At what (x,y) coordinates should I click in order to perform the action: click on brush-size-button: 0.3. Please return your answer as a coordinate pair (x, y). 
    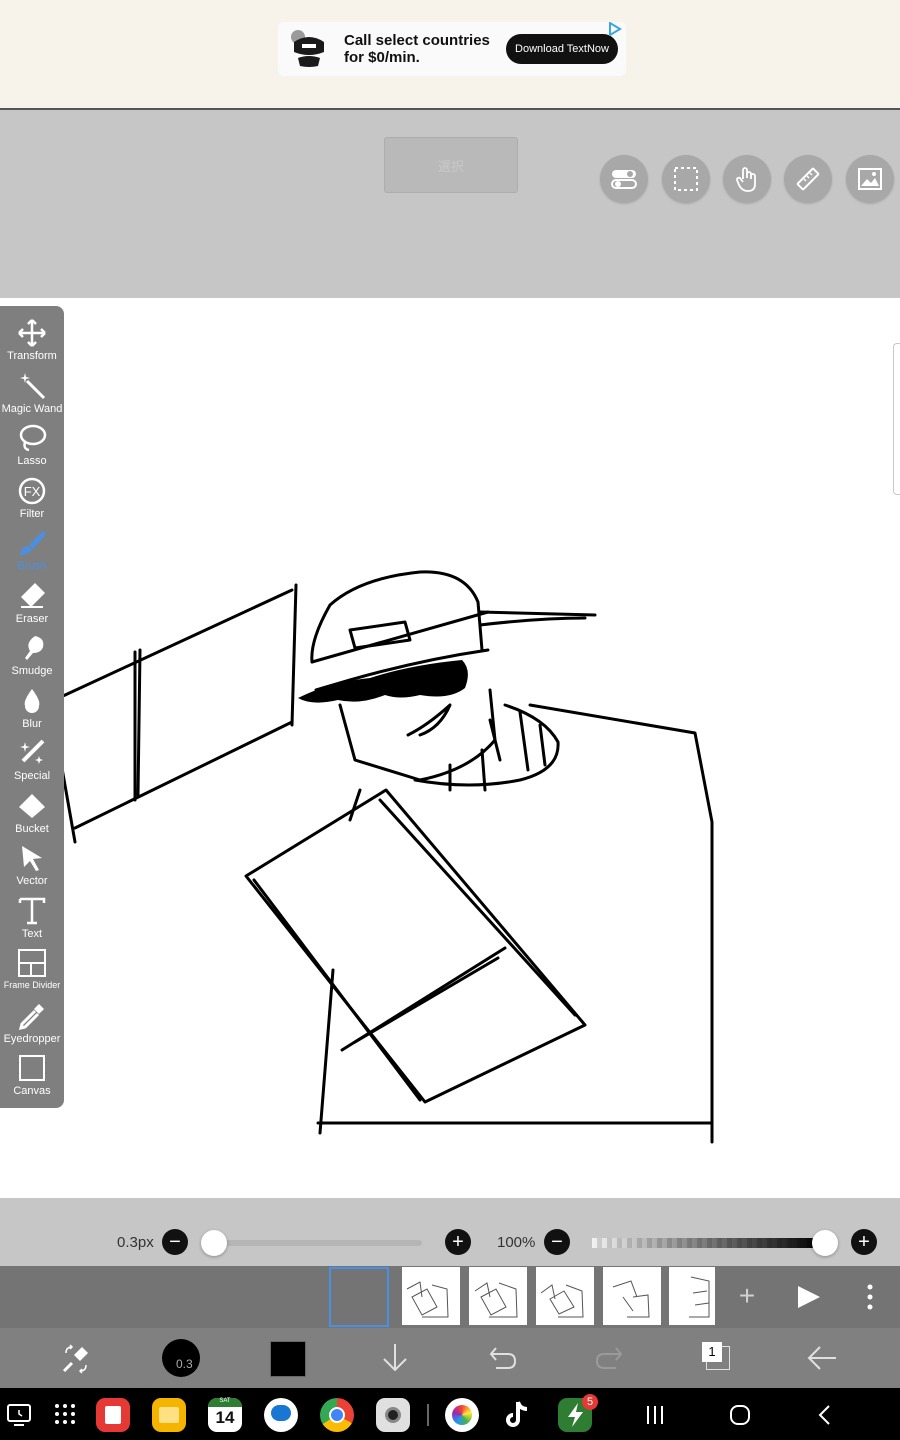
    Looking at the image, I should click on (181, 1358).